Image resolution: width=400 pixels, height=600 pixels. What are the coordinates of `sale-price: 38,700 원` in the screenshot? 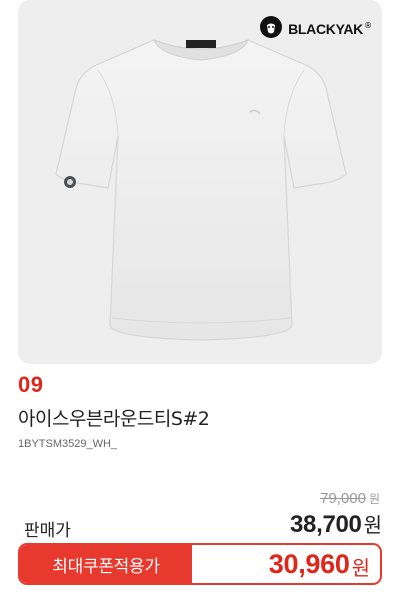 It's located at (336, 524).